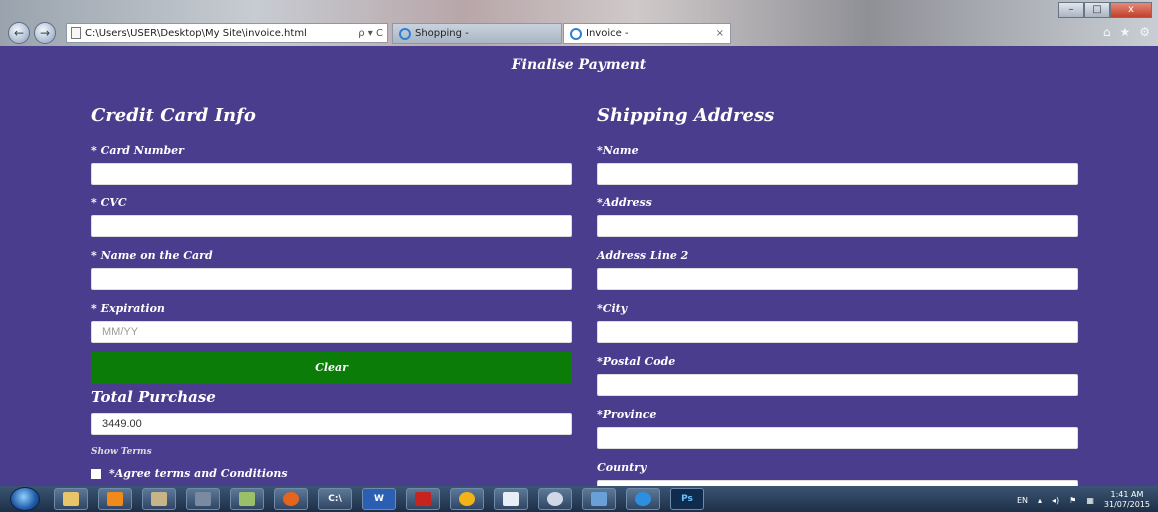 Image resolution: width=1158 pixels, height=512 pixels. What do you see at coordinates (467, 499) in the screenshot?
I see `chrome-icon` at bounding box center [467, 499].